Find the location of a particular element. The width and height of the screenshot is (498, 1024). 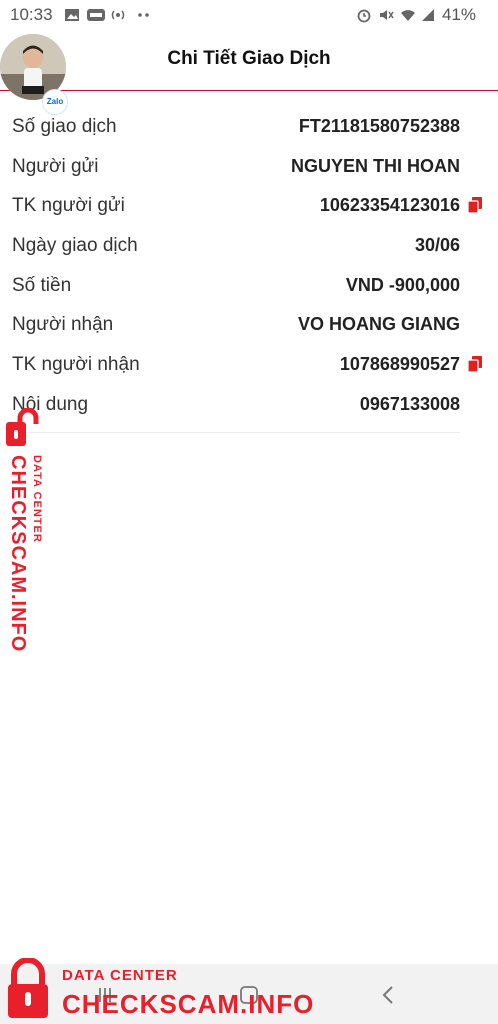

detail-value: 107868990527 is located at coordinates (399, 364).